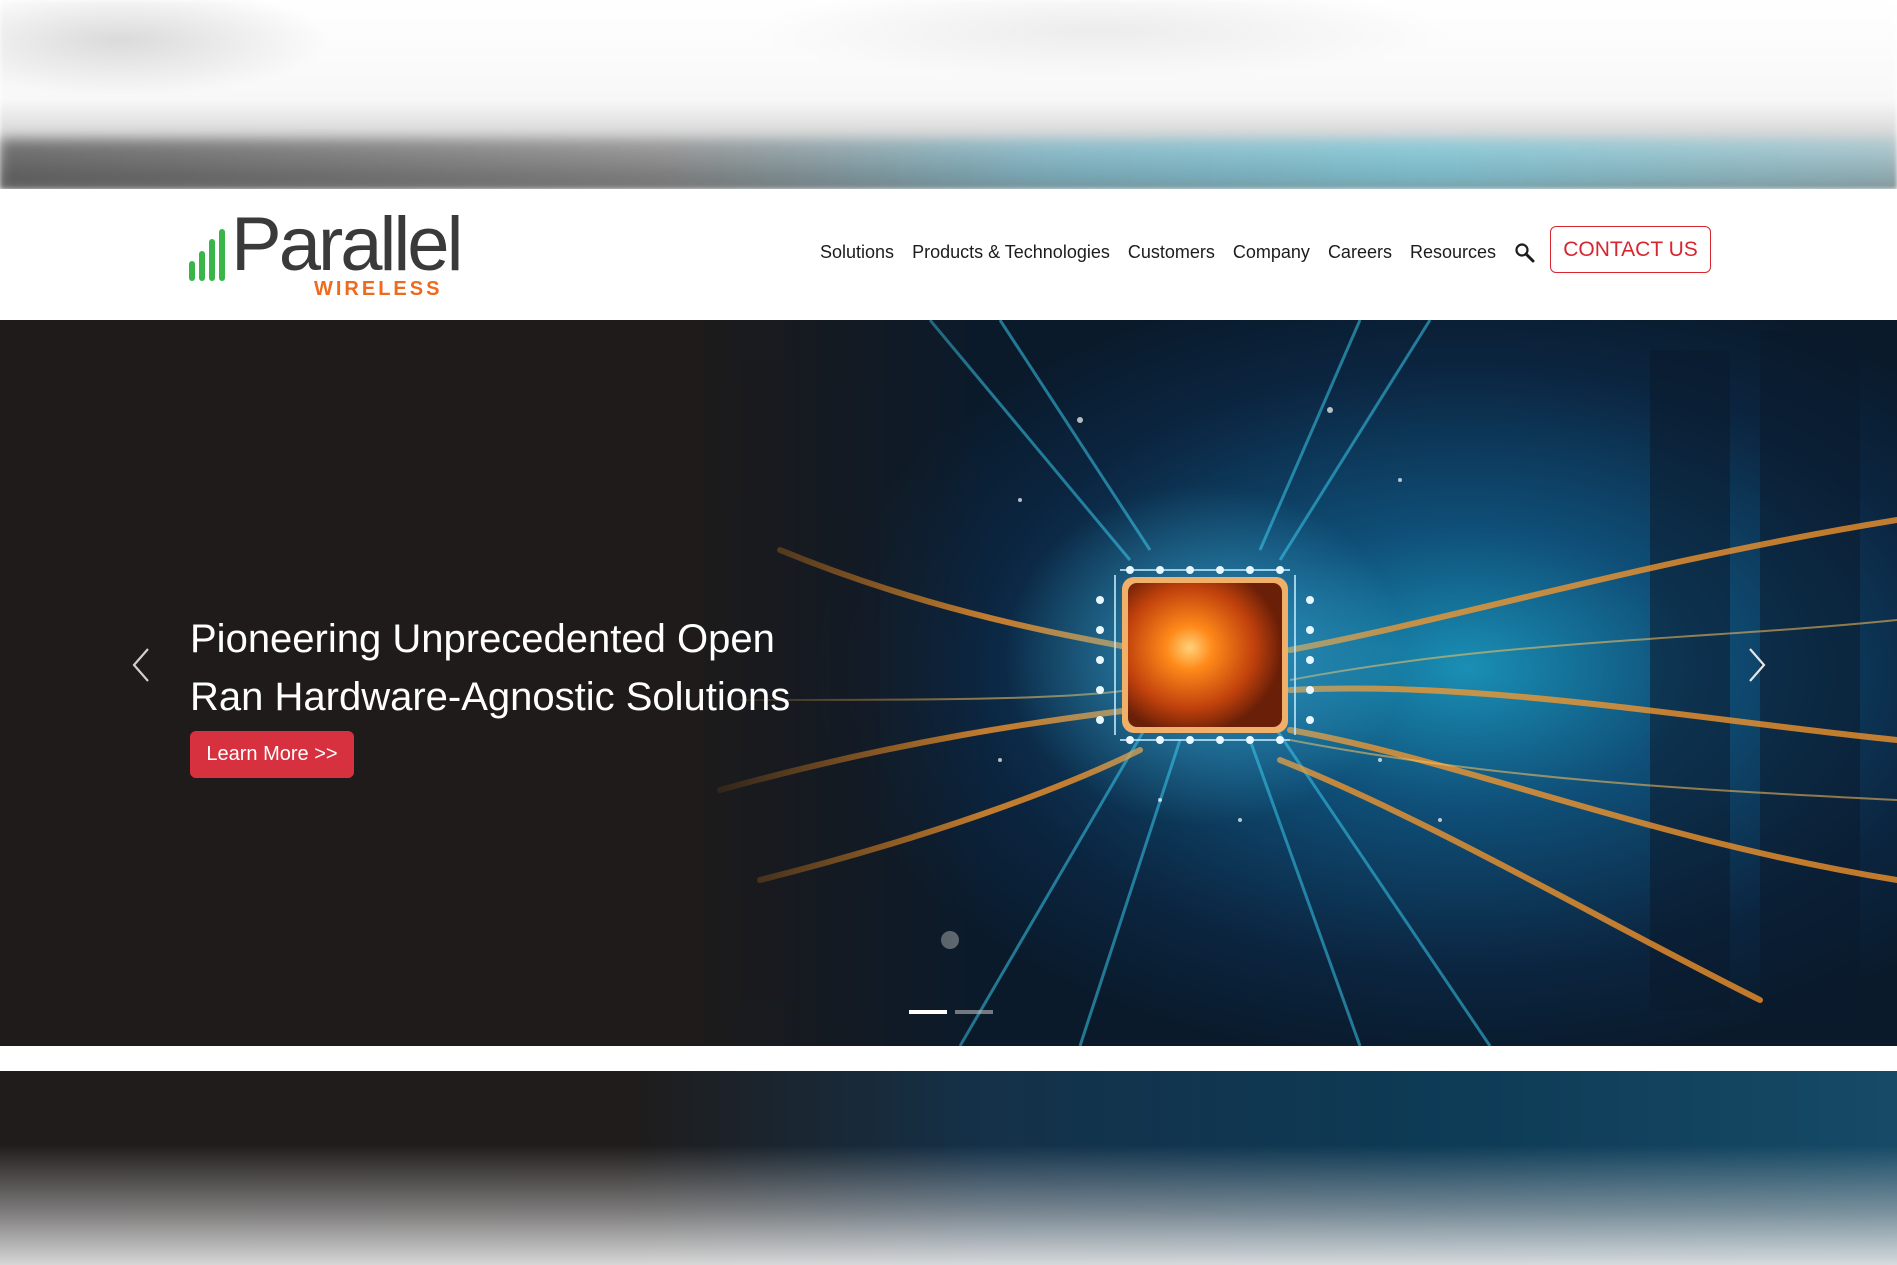 The height and width of the screenshot is (1265, 1897). Describe the element at coordinates (207, 255) in the screenshot. I see `signal-bars-icon` at that location.